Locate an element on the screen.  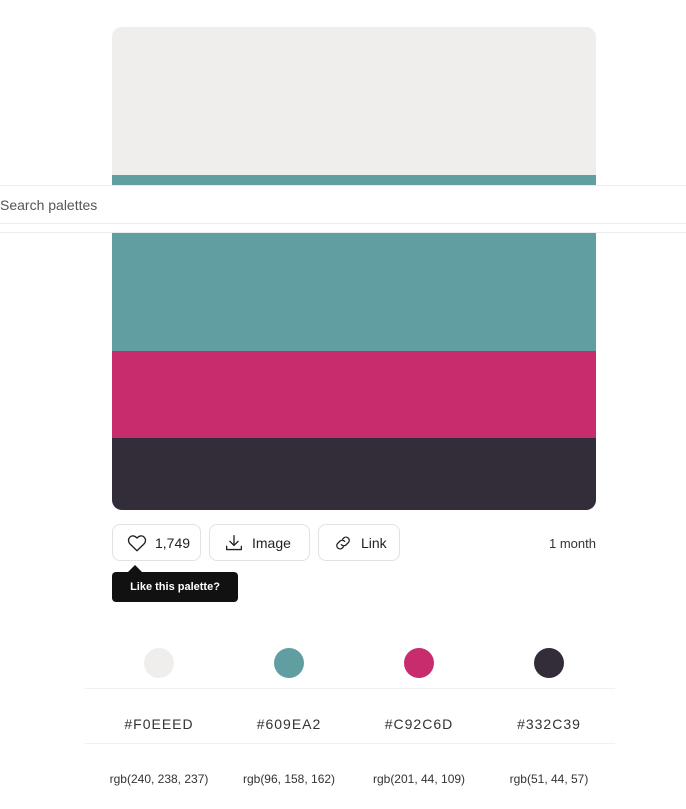
hex-code: #F0EEED is located at coordinates (159, 724).